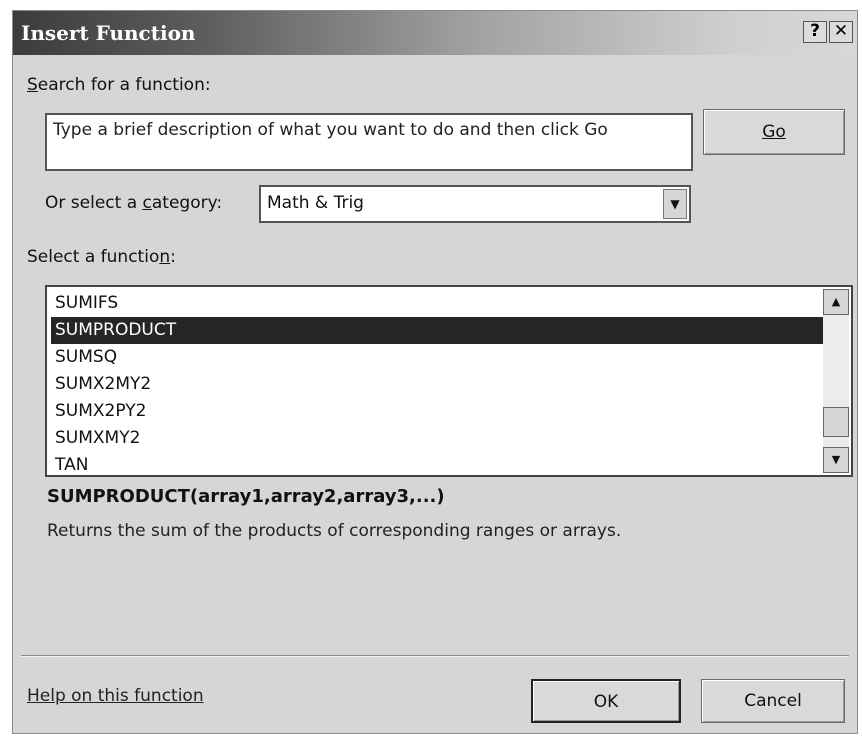  What do you see at coordinates (836, 422) in the screenshot?
I see `scrollbar-thumb` at bounding box center [836, 422].